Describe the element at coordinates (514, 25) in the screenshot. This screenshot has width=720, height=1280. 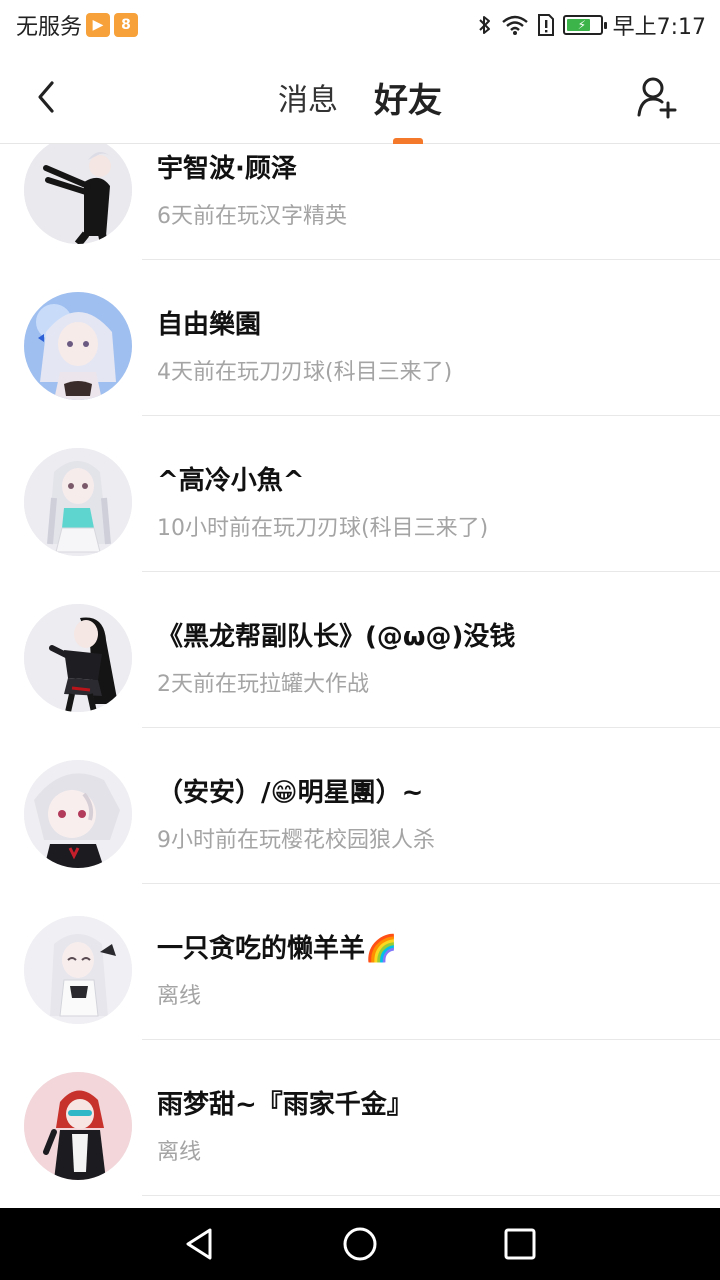
I see `wifi-icon` at that location.